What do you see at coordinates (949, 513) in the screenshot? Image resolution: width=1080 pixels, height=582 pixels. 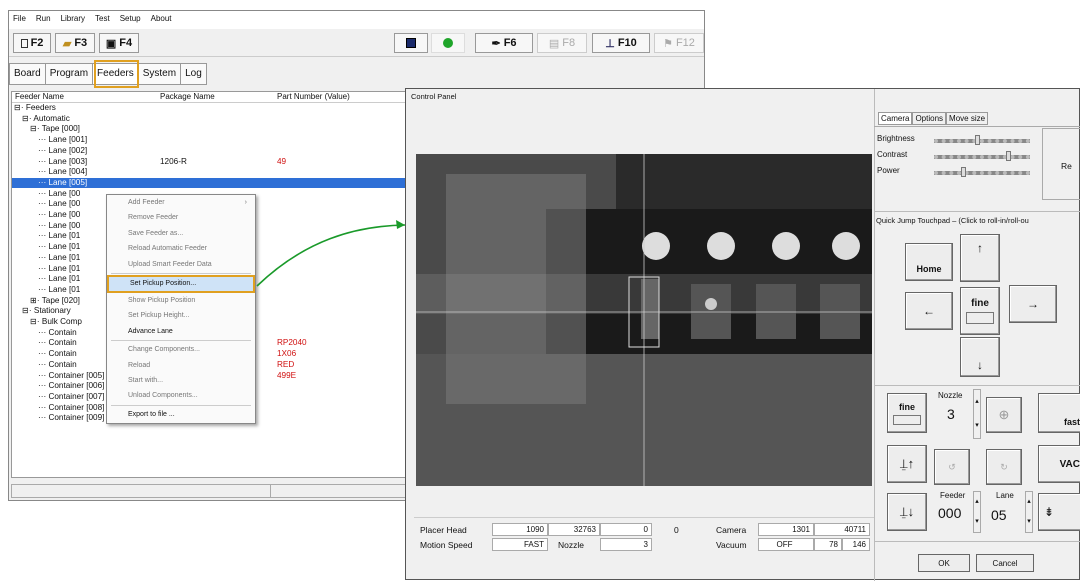 I see `feeder-value: 000` at bounding box center [949, 513].